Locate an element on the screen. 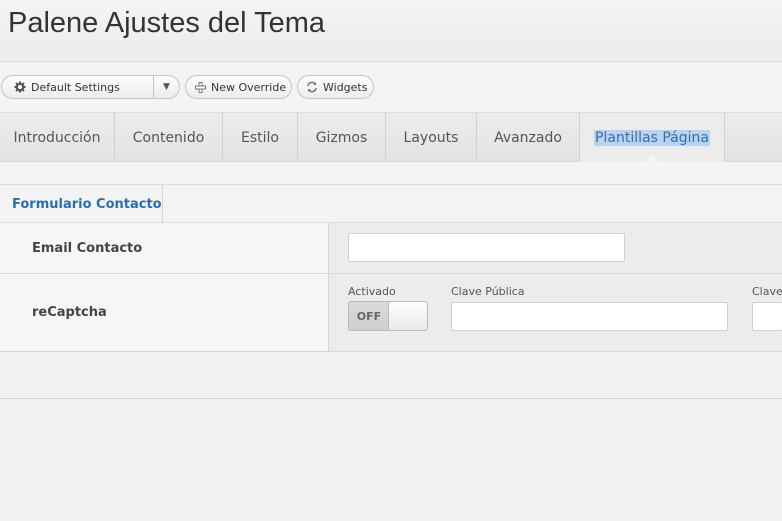 This screenshot has width=782, height=521. form-footer is located at coordinates (391, 375).